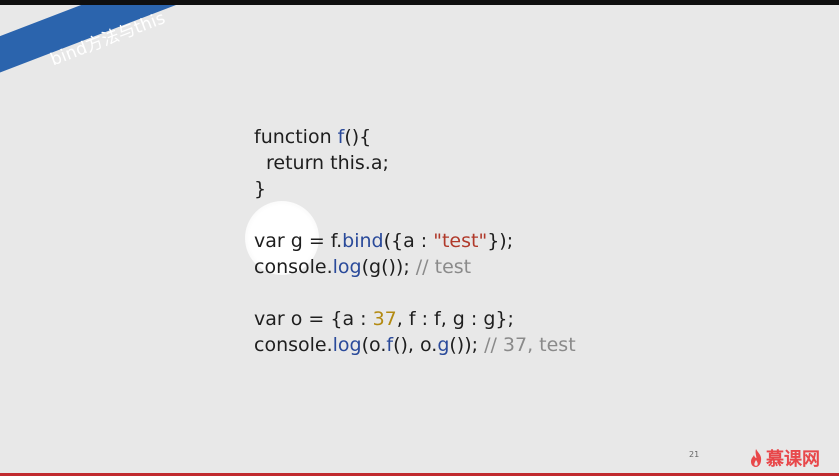  Describe the element at coordinates (500, 241) in the screenshot. I see `code-text: });` at that location.